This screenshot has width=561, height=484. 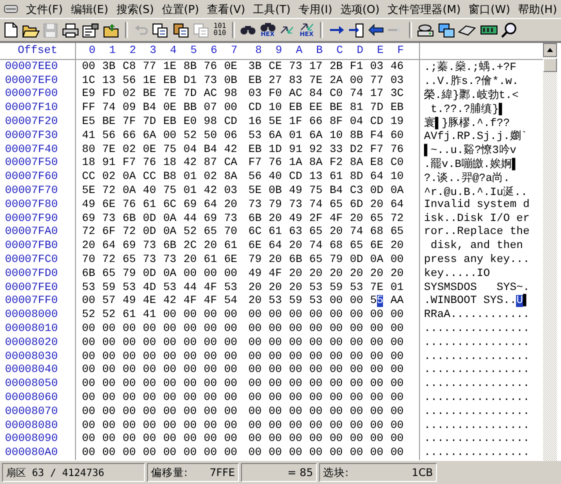 I want to click on search-icon, so click(x=509, y=30).